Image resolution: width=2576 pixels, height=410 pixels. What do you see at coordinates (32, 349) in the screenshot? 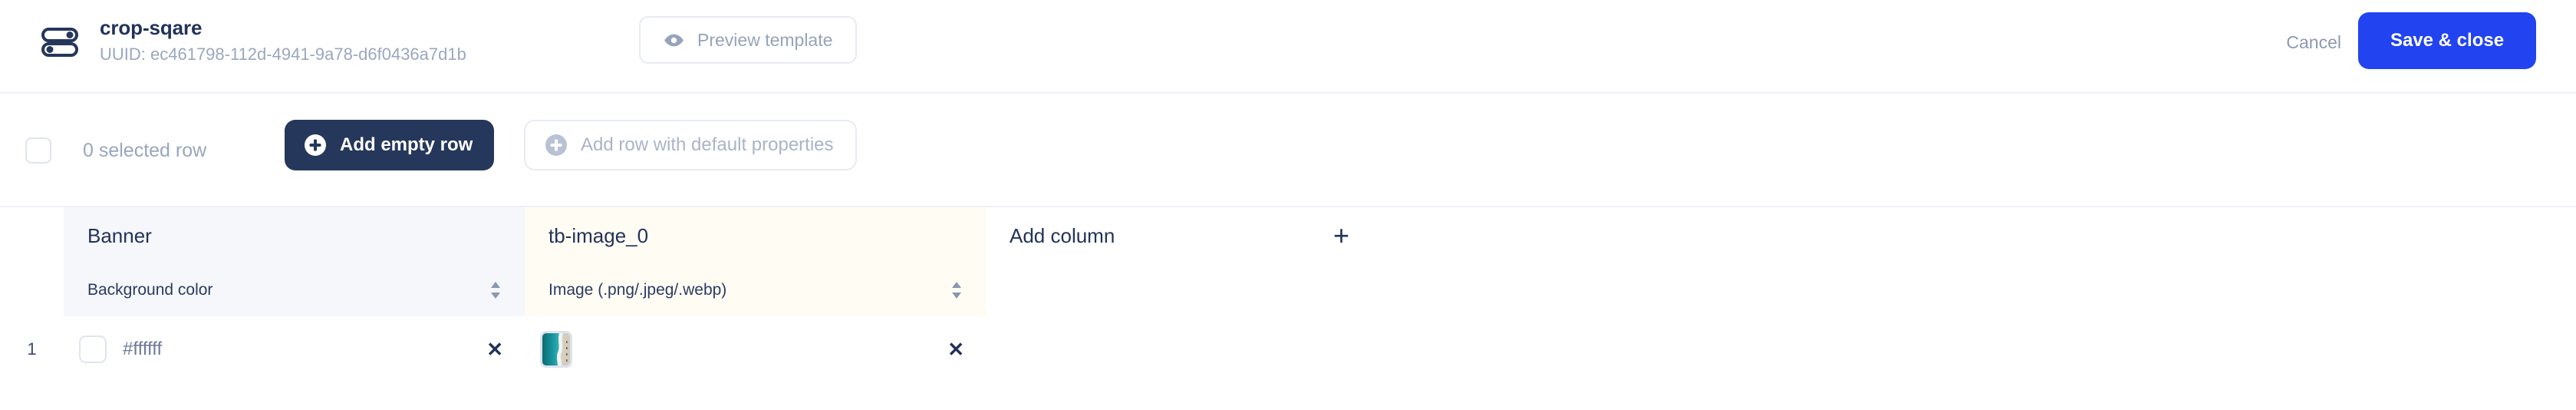
I see `row-number: 1` at bounding box center [32, 349].